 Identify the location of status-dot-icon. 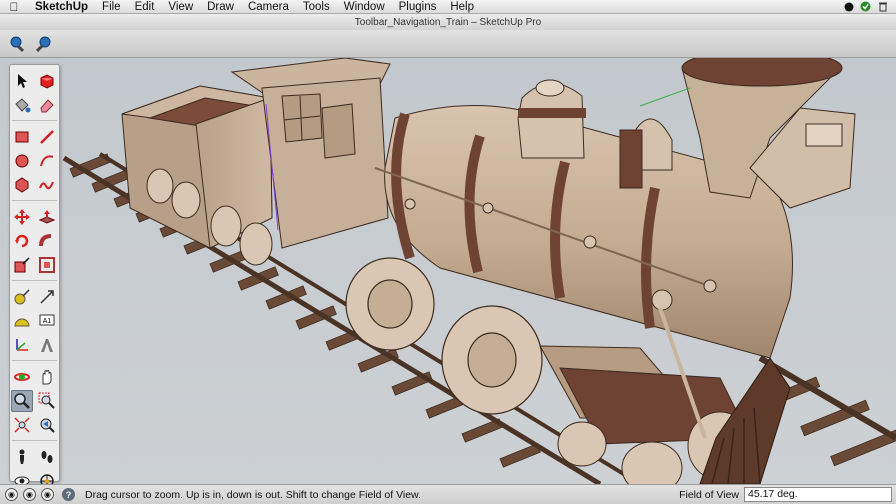
(848, 6).